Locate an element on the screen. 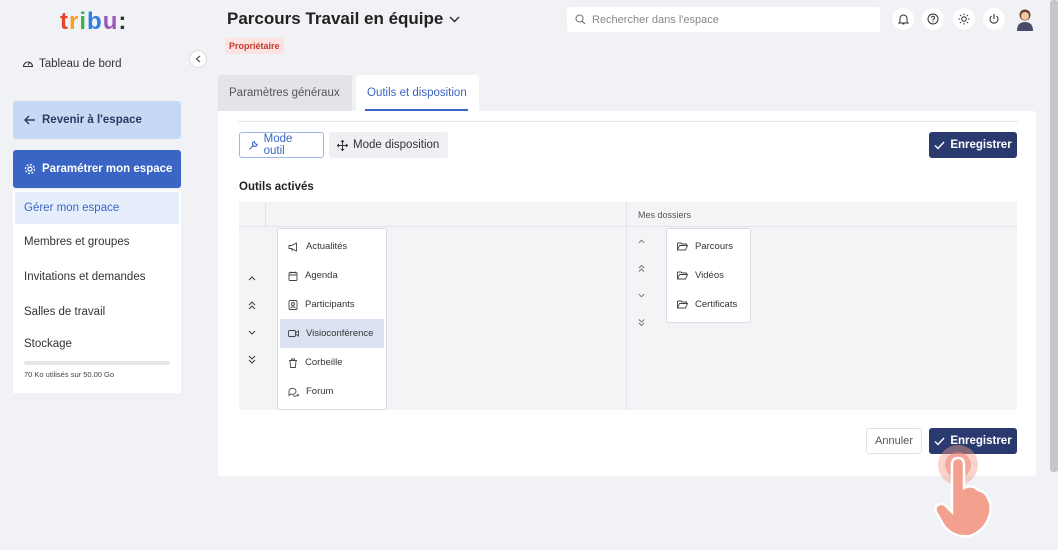 The width and height of the screenshot is (1058, 550). configure-space-button: Paramétrer mon espace is located at coordinates (97, 169).